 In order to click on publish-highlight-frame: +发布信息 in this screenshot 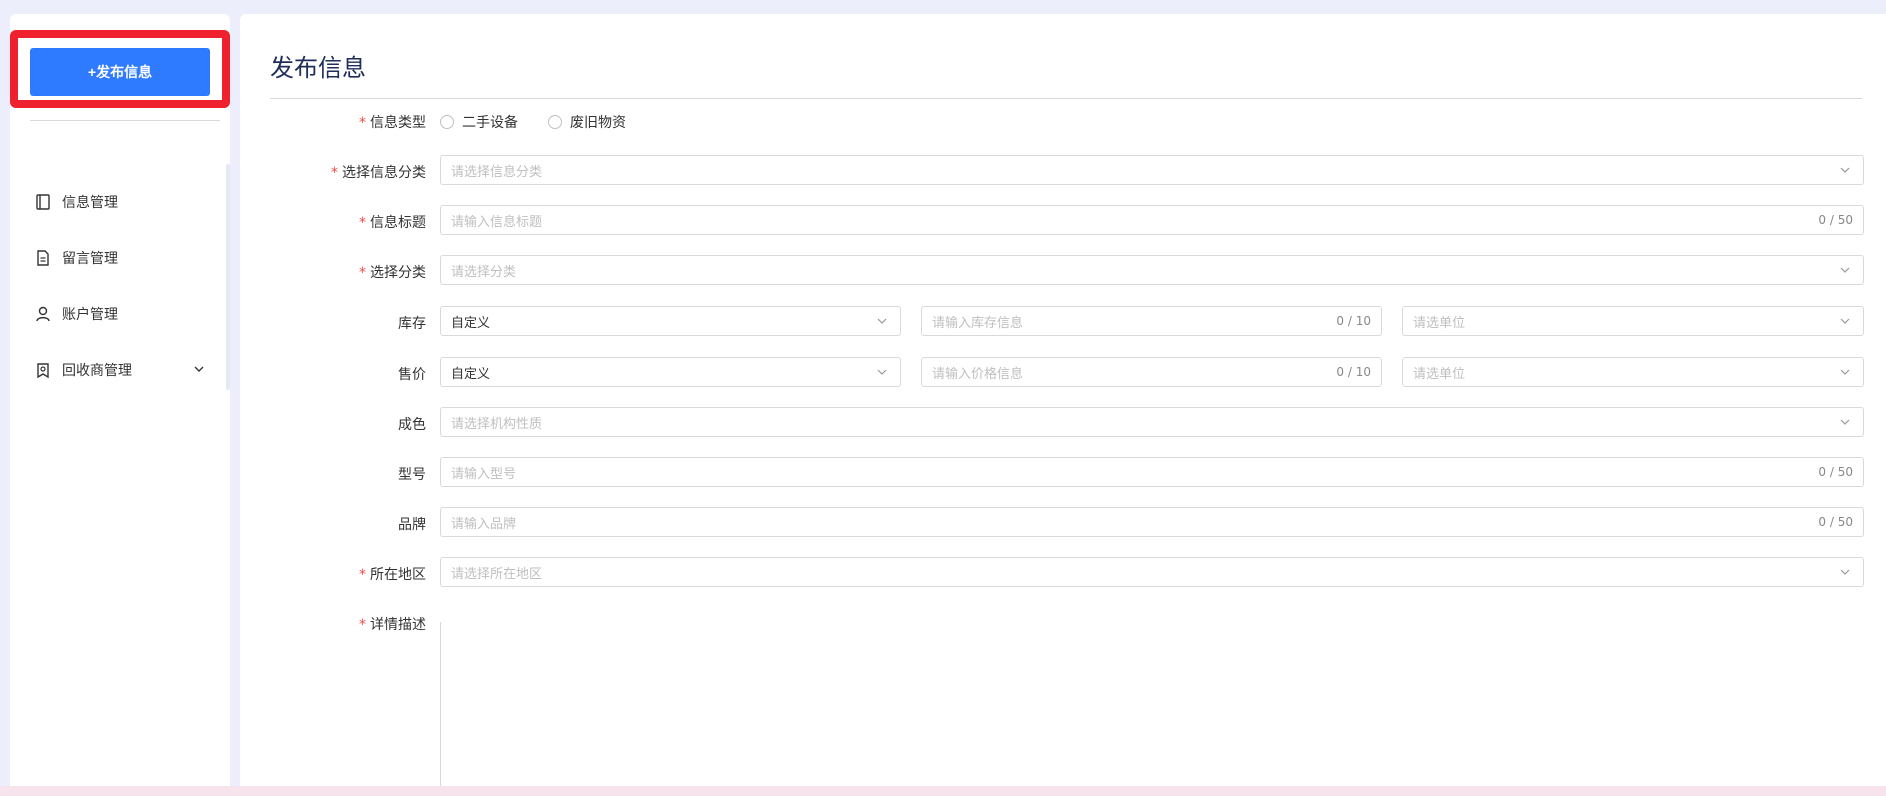, I will do `click(120, 69)`.